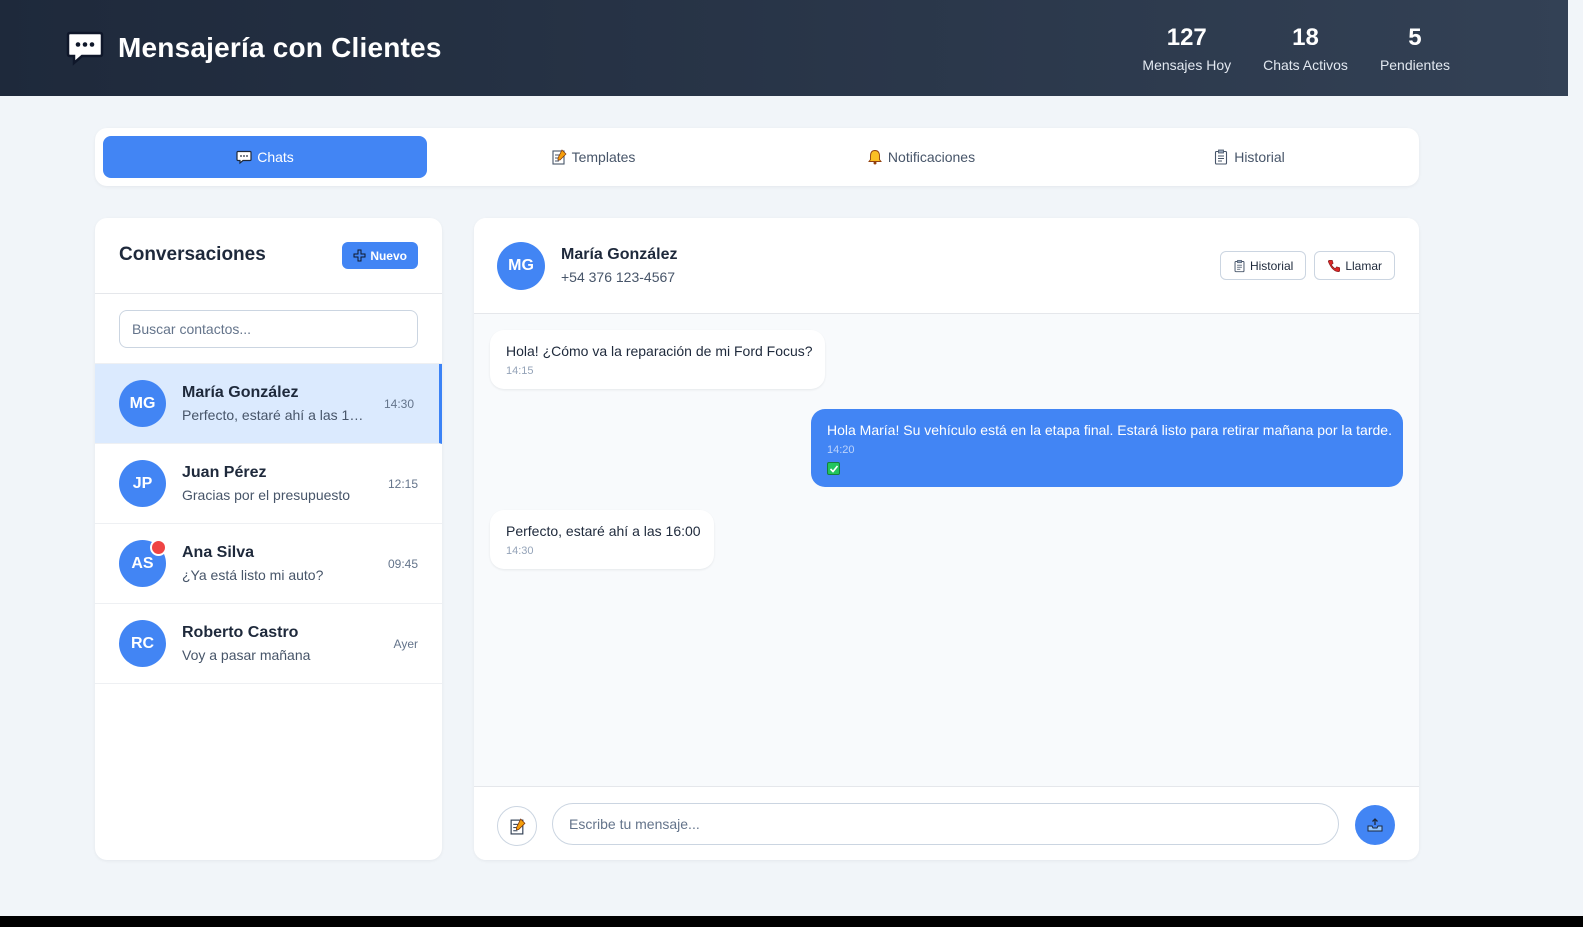 The height and width of the screenshot is (927, 1583). I want to click on message-composer, so click(946, 823).